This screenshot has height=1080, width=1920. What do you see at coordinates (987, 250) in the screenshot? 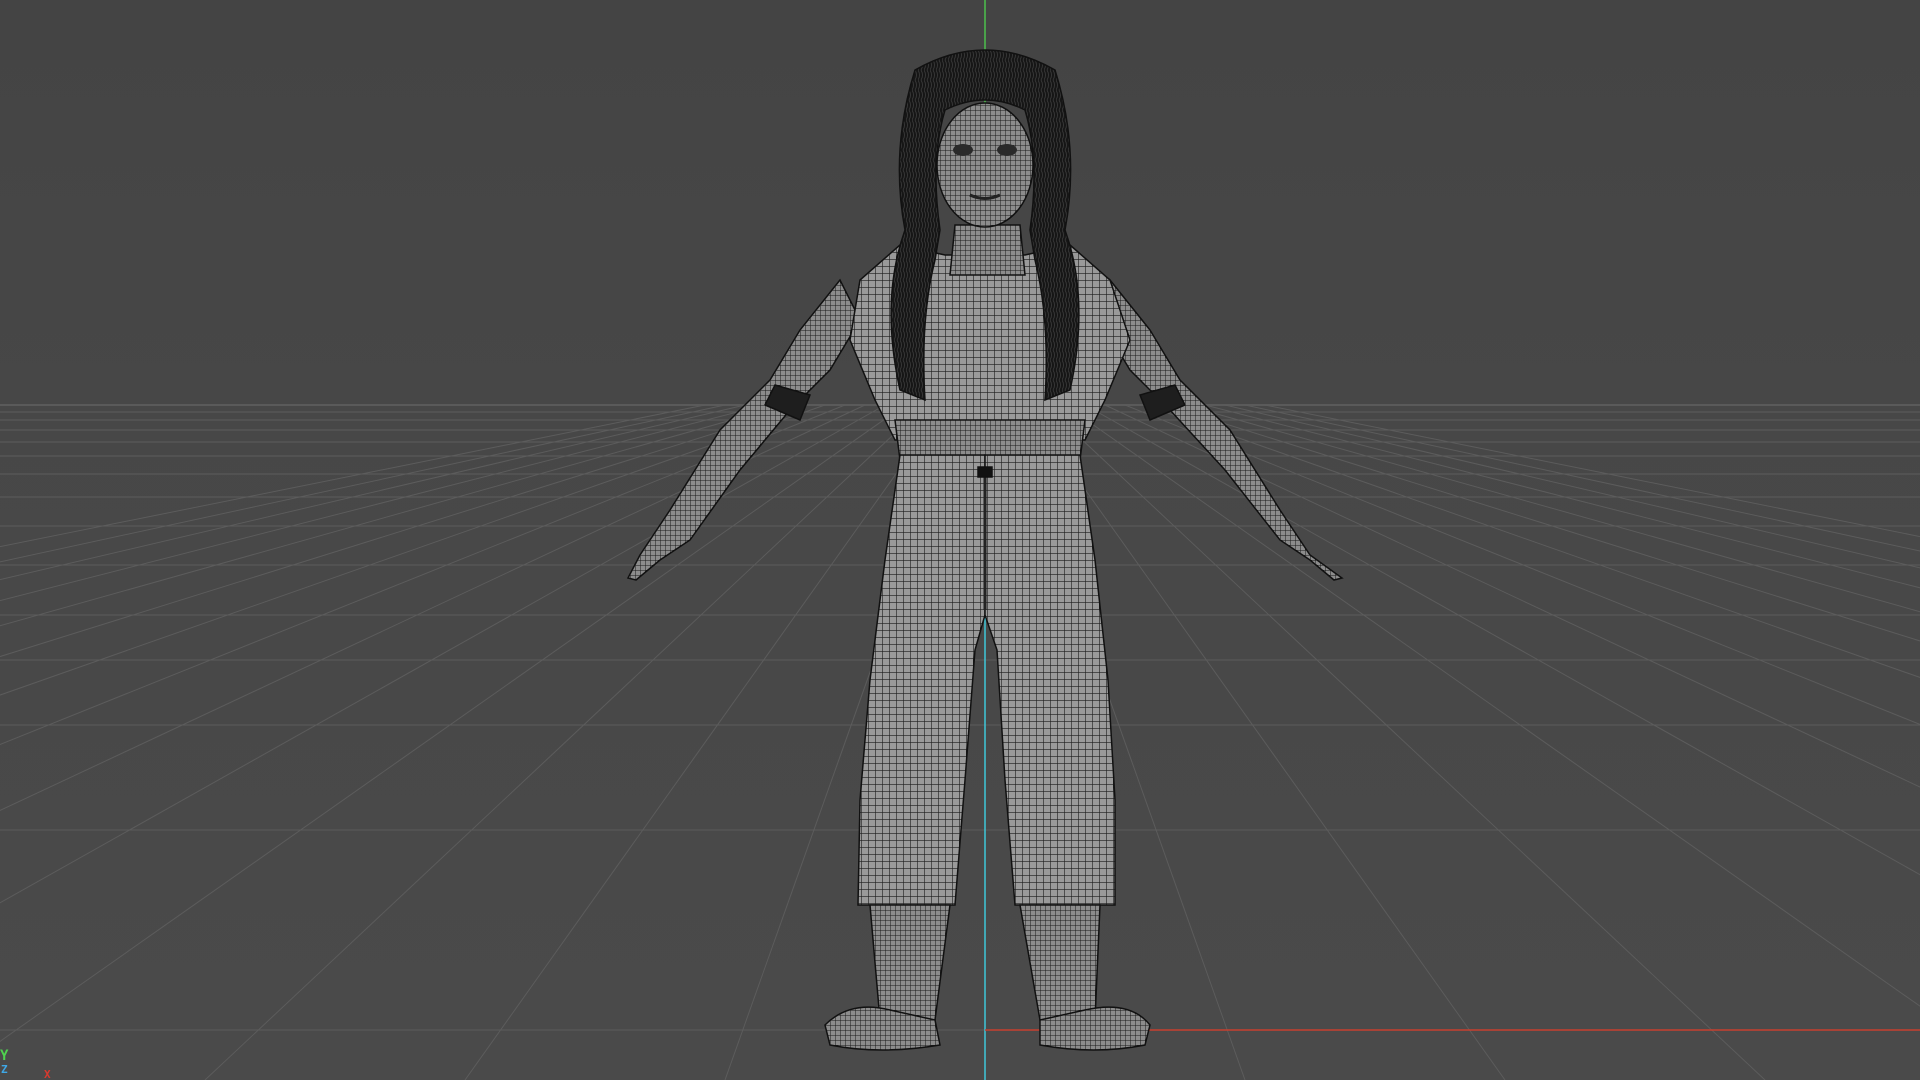
I see `neck` at bounding box center [987, 250].